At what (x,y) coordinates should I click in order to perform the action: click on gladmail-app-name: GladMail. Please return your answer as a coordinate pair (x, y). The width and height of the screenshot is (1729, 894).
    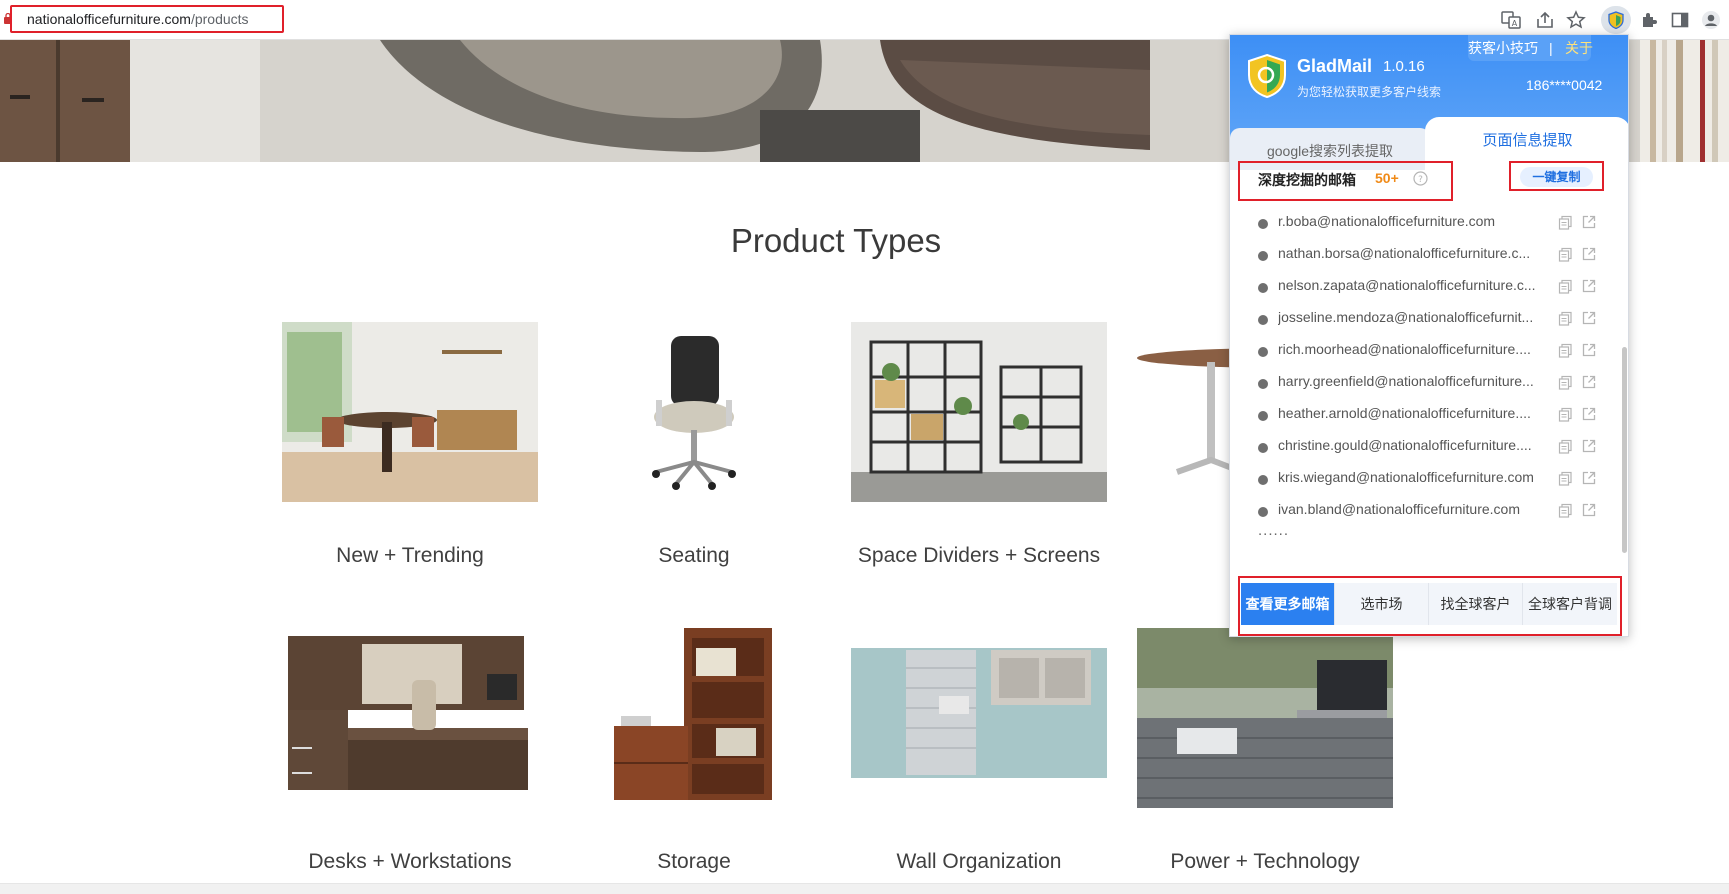
    Looking at the image, I should click on (1335, 66).